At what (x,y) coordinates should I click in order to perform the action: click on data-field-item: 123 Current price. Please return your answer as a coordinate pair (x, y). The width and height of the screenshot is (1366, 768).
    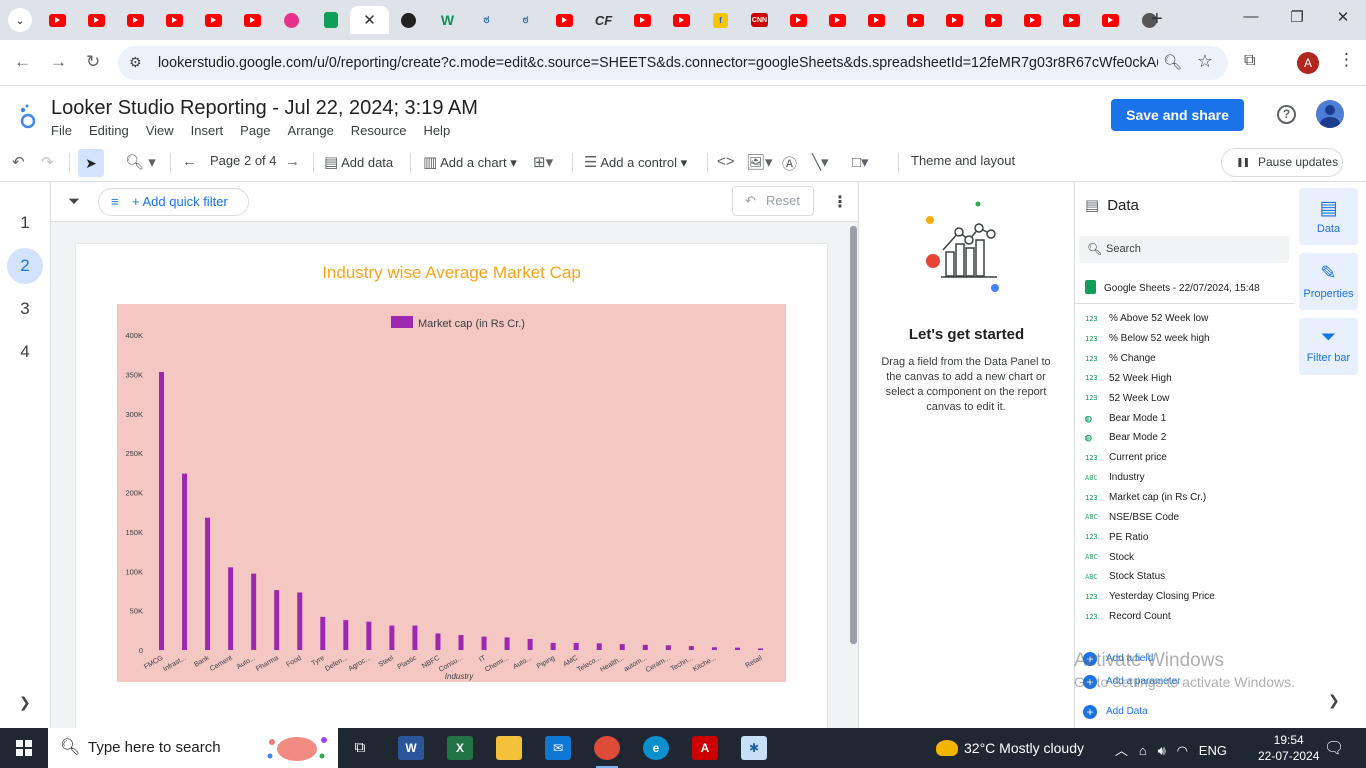
    Looking at the image, I should click on (1187, 458).